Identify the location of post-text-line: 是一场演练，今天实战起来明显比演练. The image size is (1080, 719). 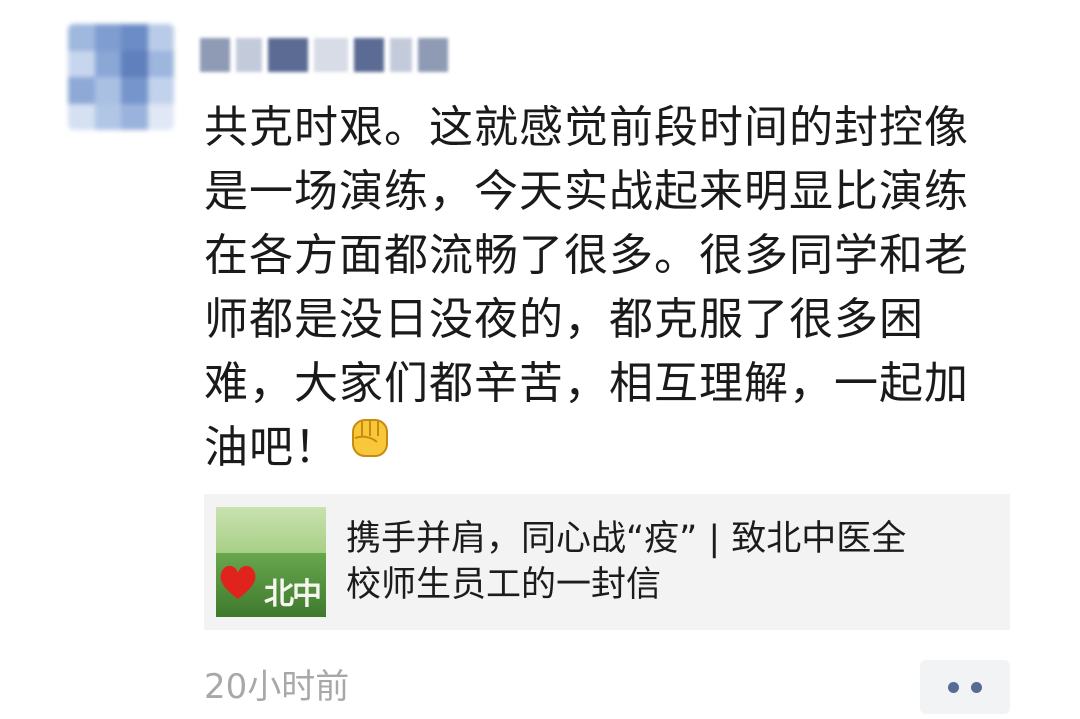
(586, 191).